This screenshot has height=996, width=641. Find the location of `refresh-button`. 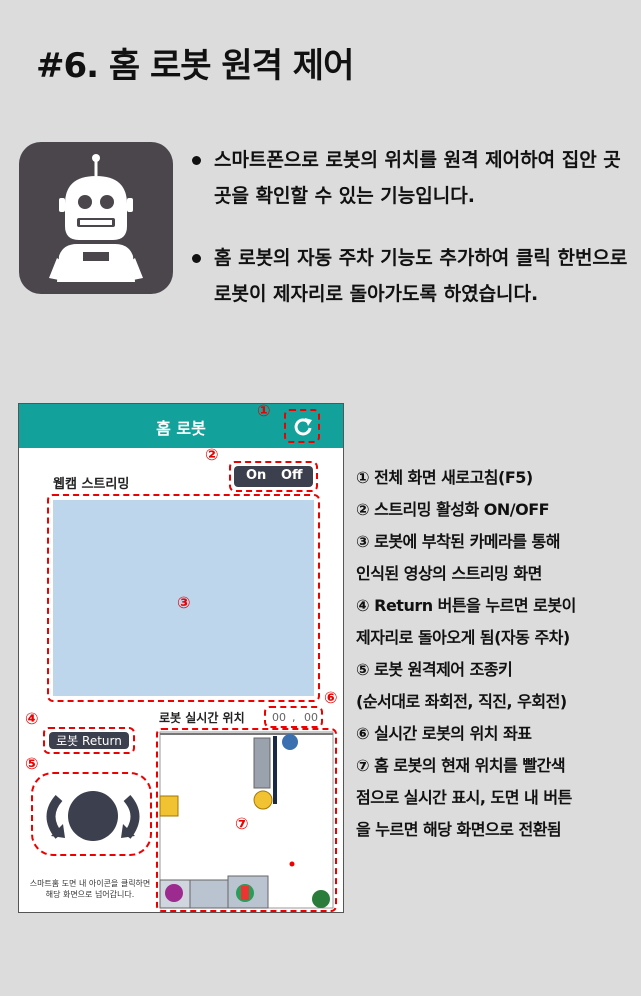

refresh-button is located at coordinates (302, 426).